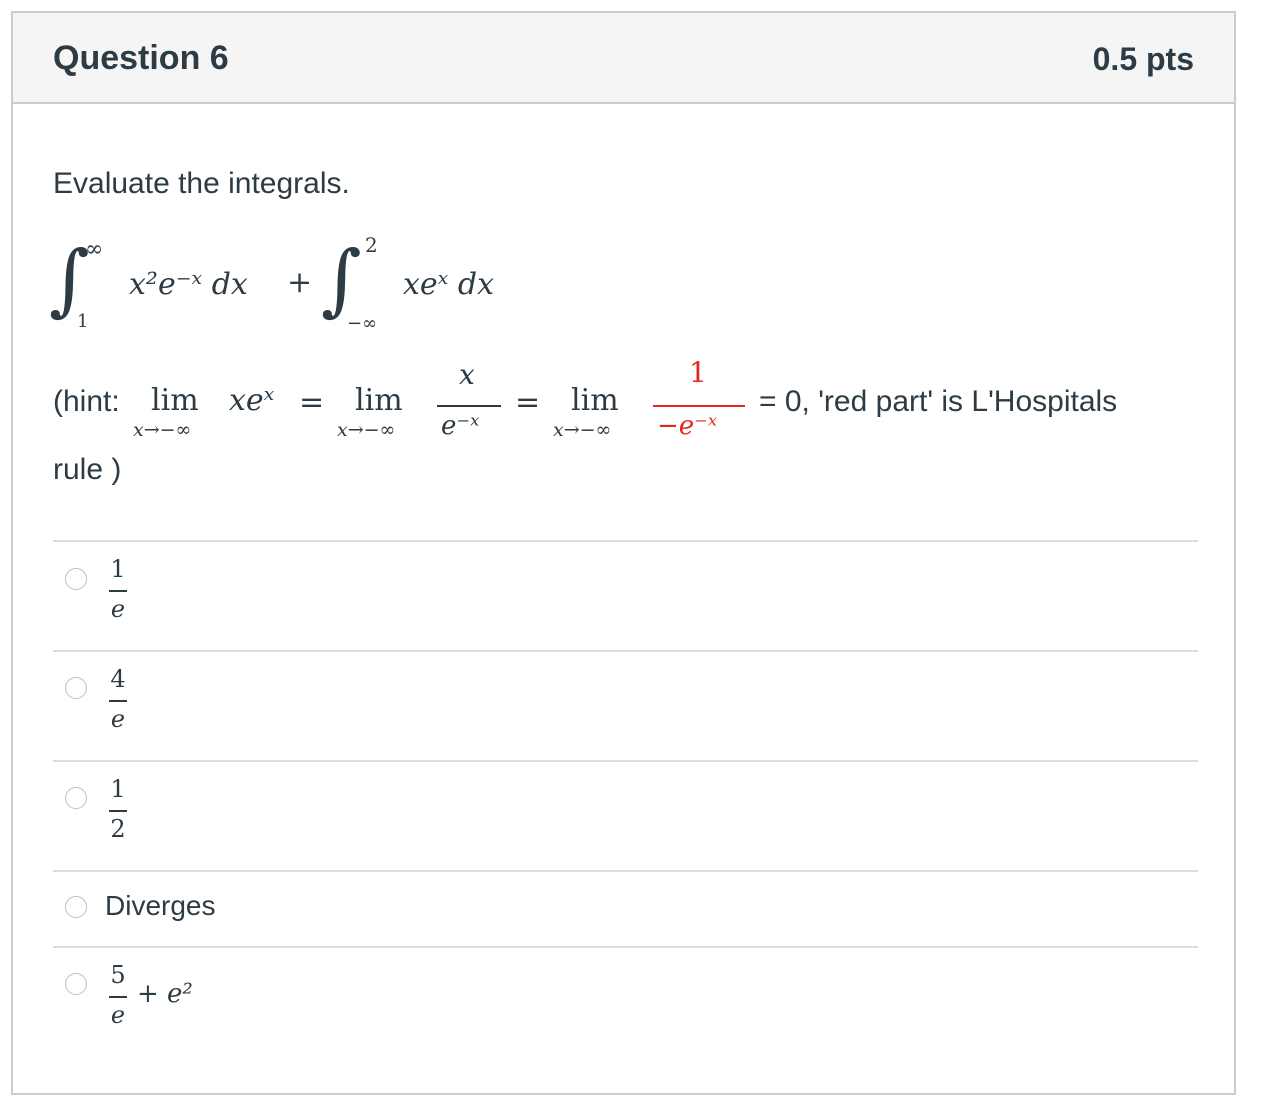  What do you see at coordinates (162, 430) in the screenshot?
I see `hint-lim-1-sub: x→−∞` at bounding box center [162, 430].